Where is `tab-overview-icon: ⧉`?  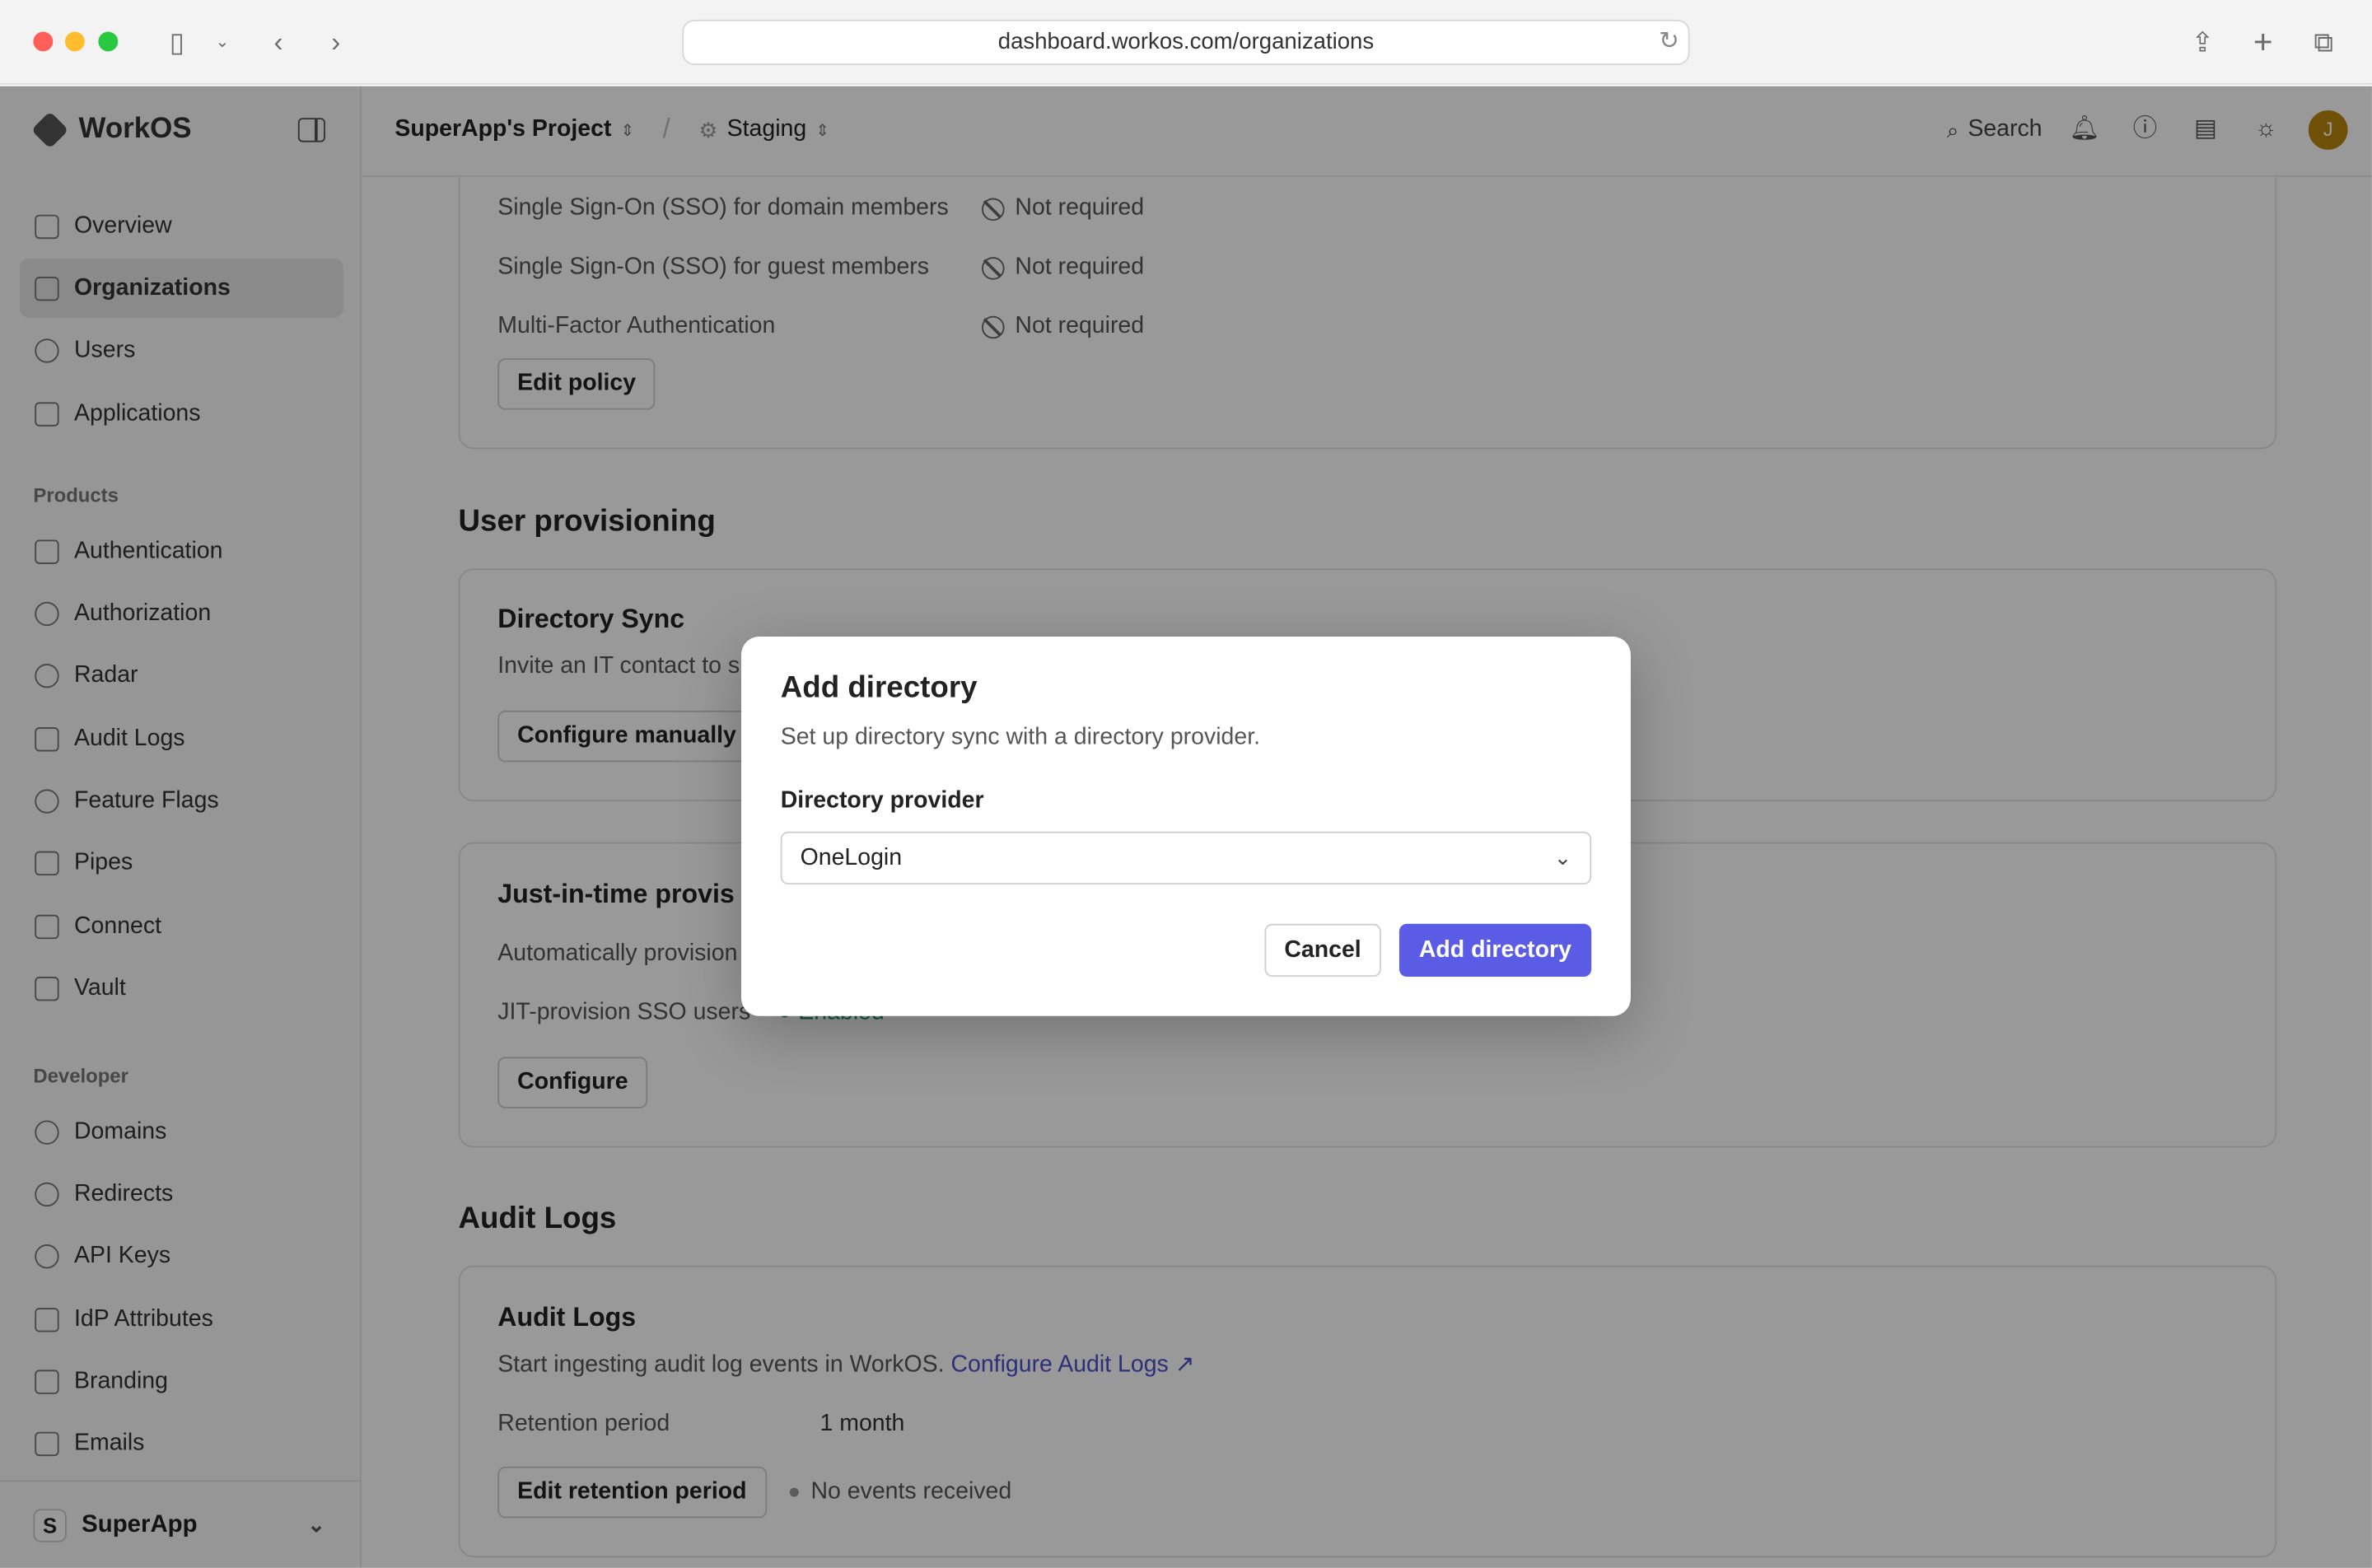 tab-overview-icon: ⧉ is located at coordinates (2323, 42).